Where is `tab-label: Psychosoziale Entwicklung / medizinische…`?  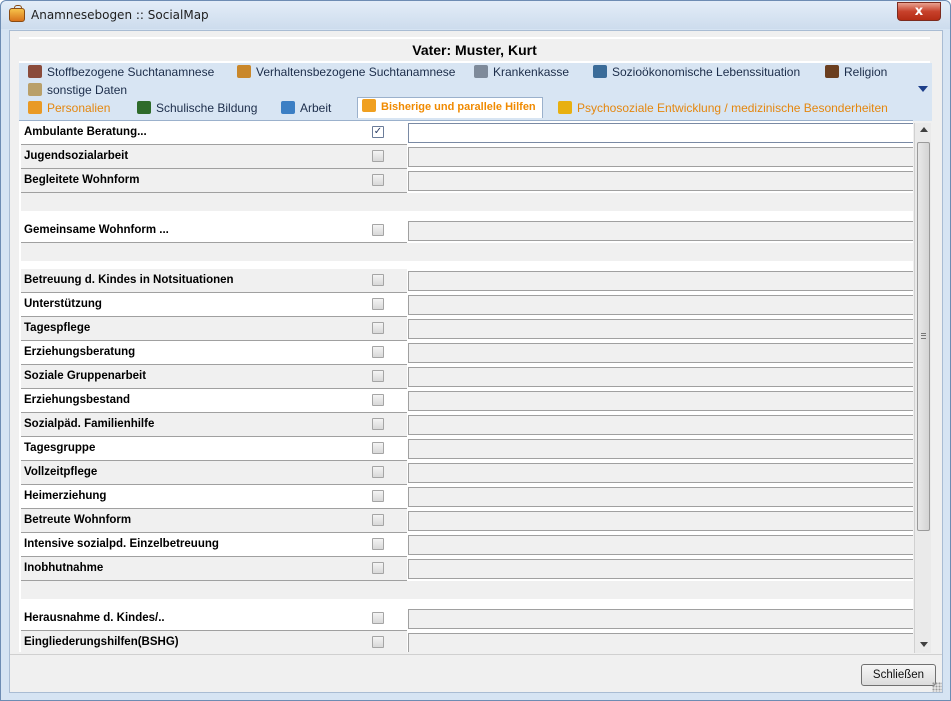
tab-label: Psychosoziale Entwicklung / medizinische… is located at coordinates (732, 108).